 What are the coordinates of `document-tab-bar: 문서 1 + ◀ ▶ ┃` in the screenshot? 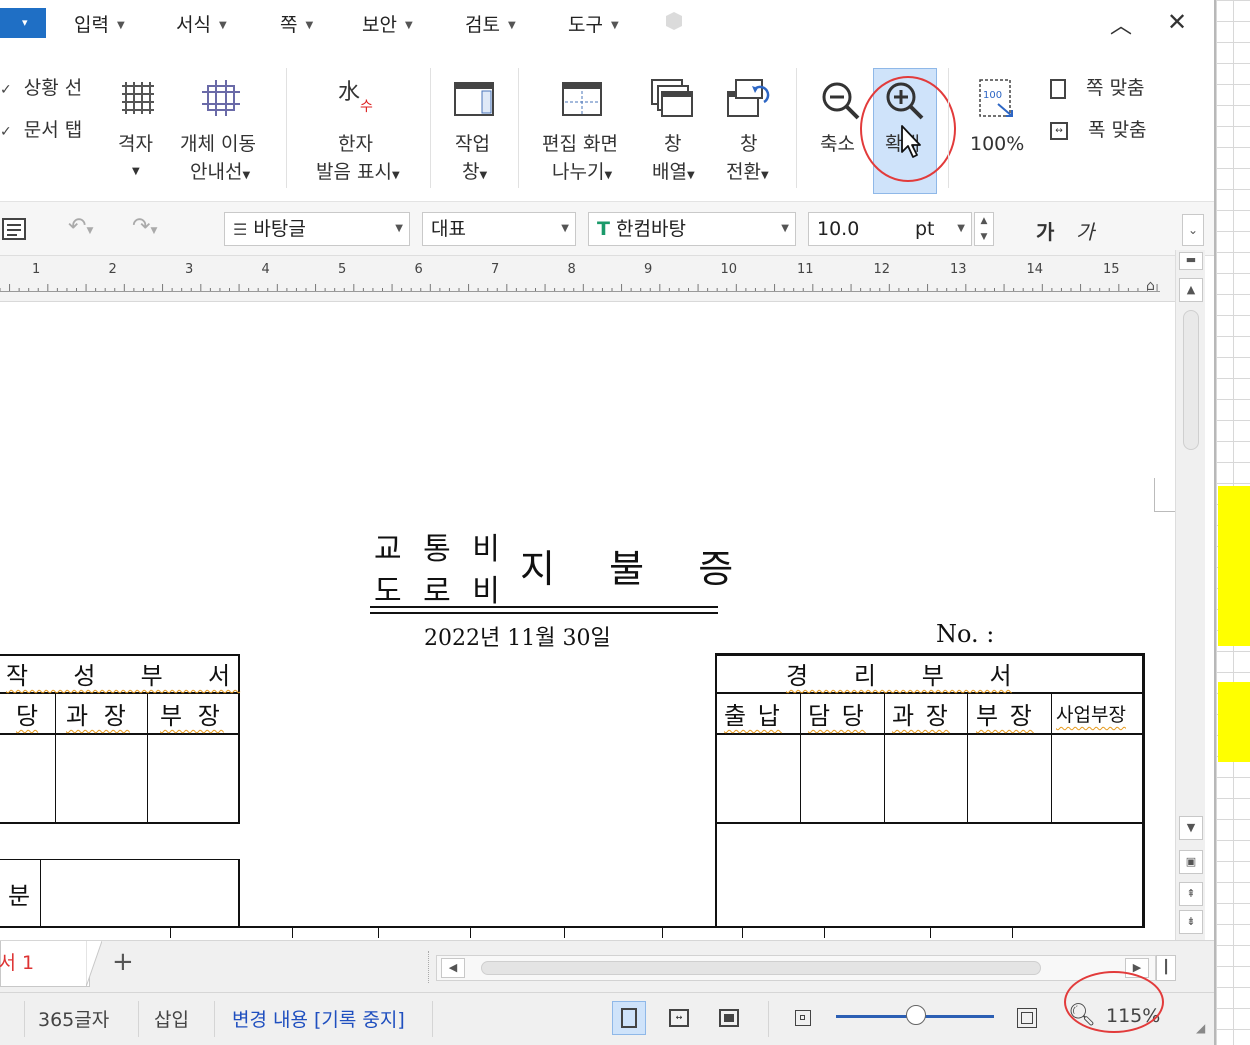 It's located at (607, 966).